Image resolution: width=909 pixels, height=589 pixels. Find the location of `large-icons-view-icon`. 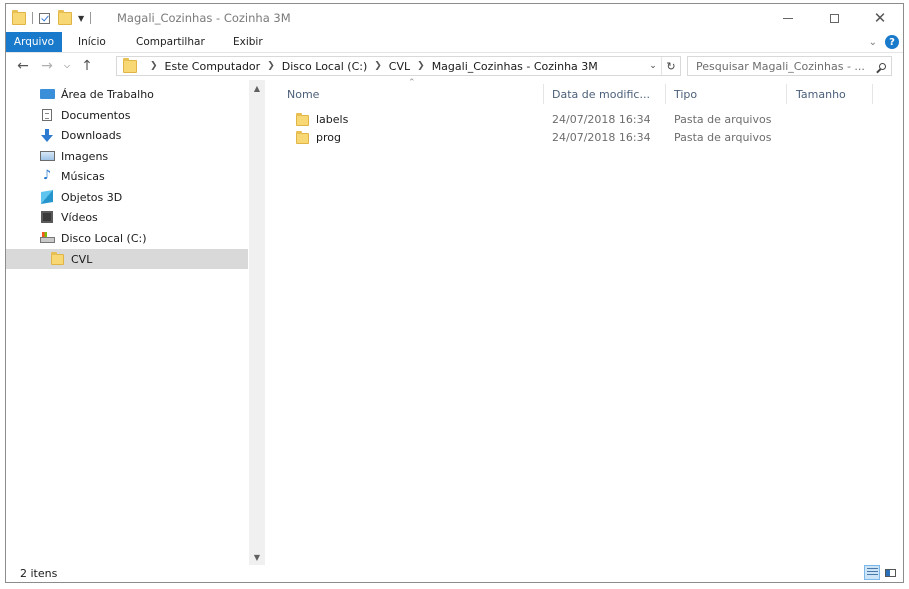

large-icons-view-icon is located at coordinates (890, 572).